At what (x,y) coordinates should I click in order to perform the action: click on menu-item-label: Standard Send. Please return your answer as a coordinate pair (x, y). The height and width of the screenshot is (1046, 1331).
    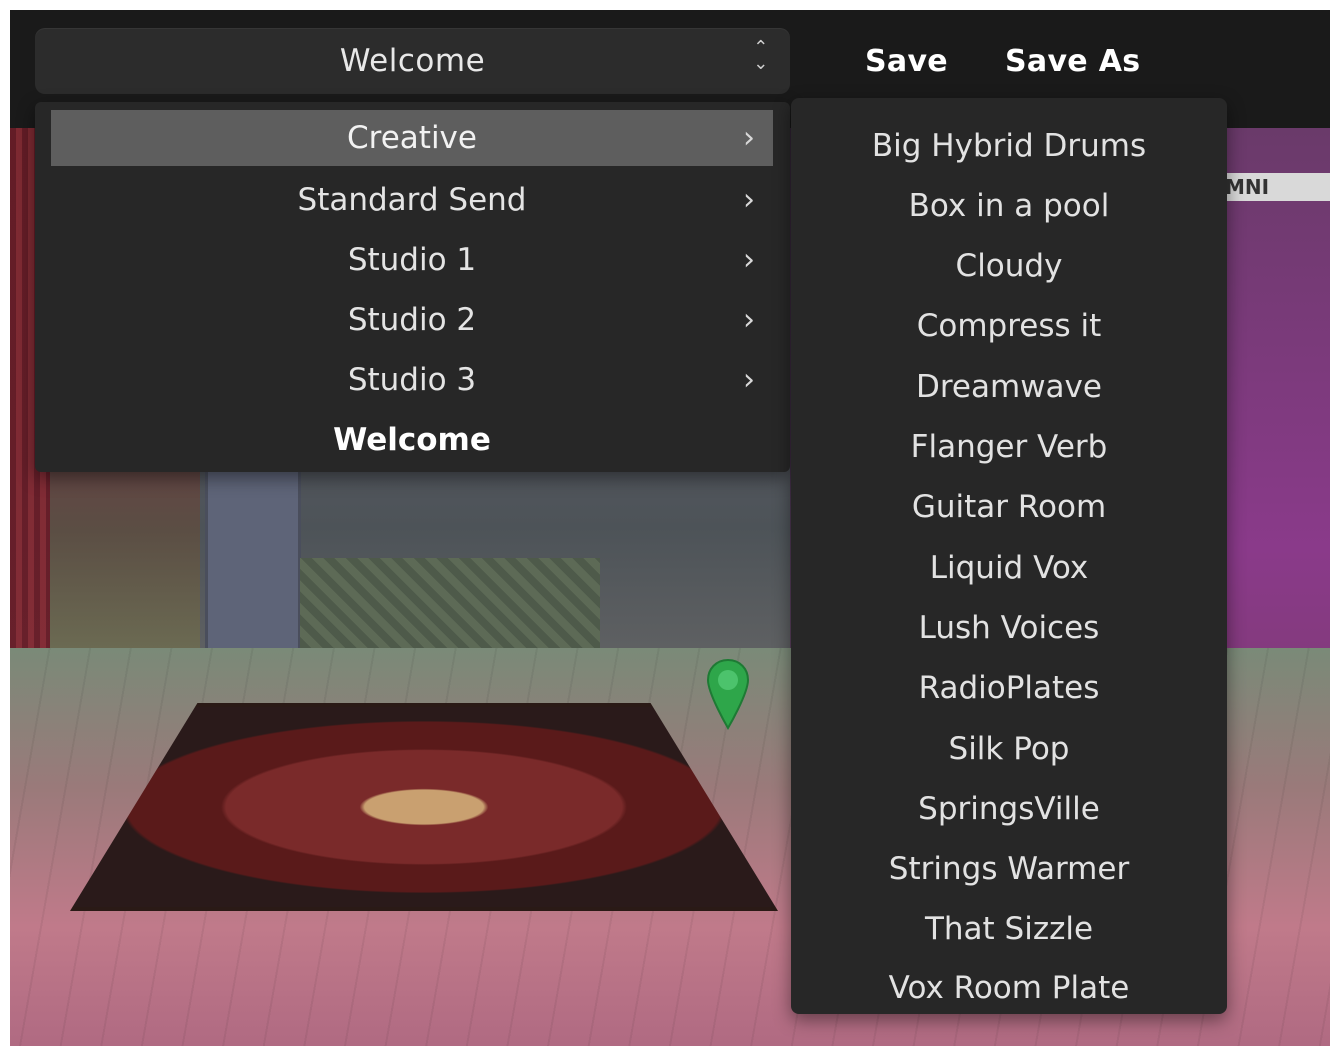
    Looking at the image, I should click on (412, 200).